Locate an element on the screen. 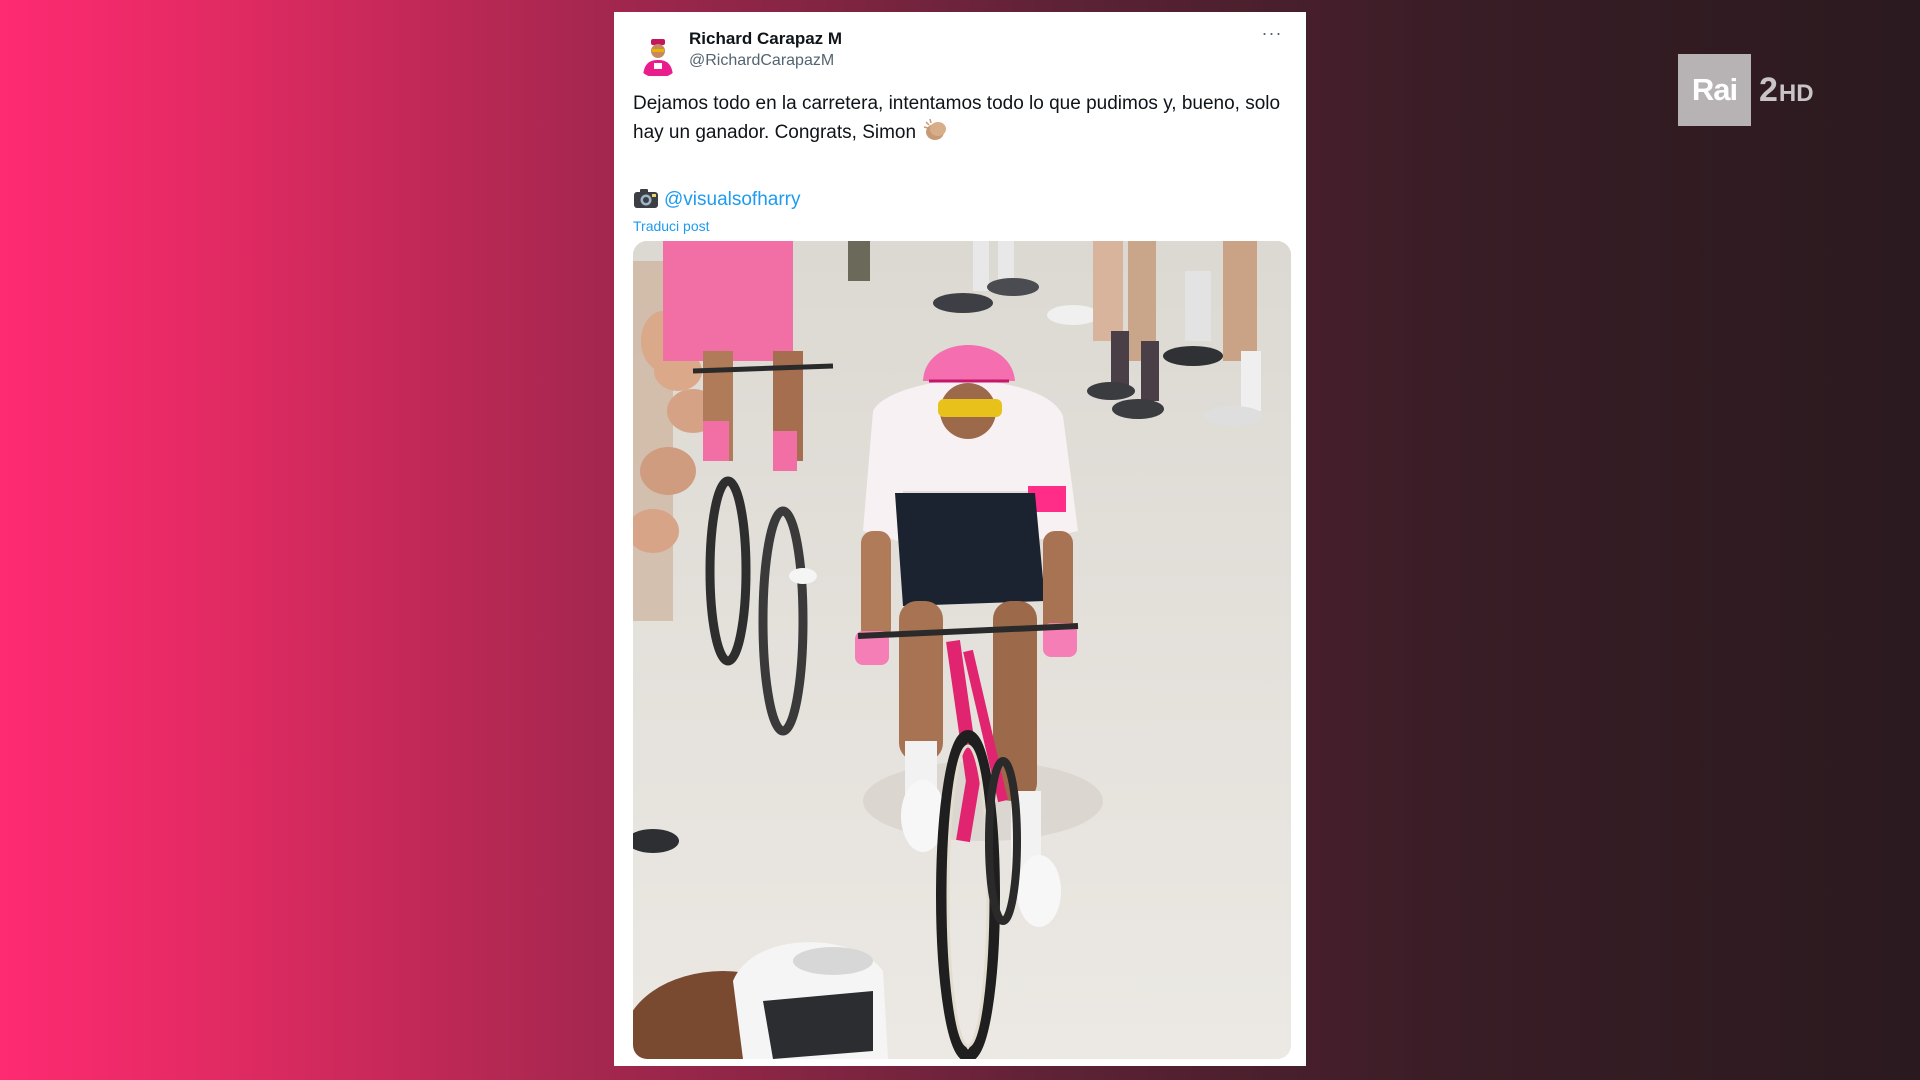 This screenshot has width=1920, height=1080. display-name: Richard Carapaz M is located at coordinates (765, 39).